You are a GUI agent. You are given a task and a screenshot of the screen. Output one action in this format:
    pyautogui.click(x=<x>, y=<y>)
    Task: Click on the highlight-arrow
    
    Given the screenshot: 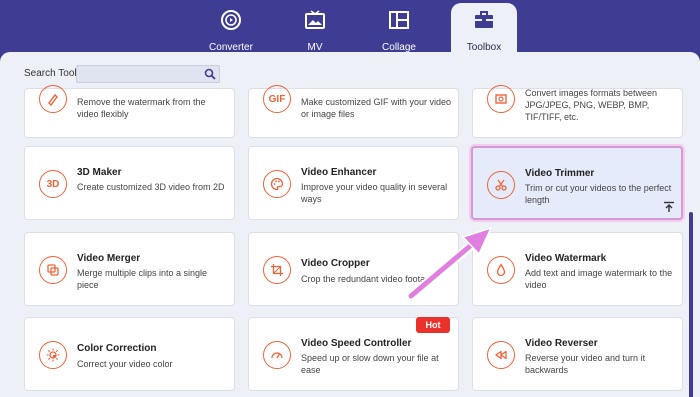 What is the action you would take?
    pyautogui.click(x=449, y=263)
    